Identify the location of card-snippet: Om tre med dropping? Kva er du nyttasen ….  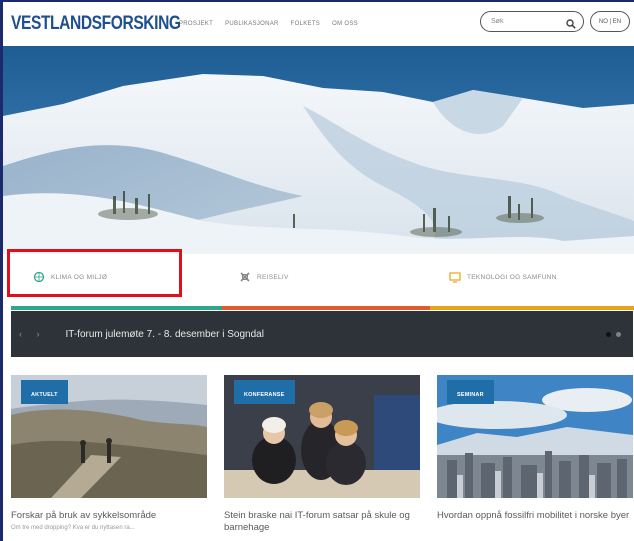
(73, 528).